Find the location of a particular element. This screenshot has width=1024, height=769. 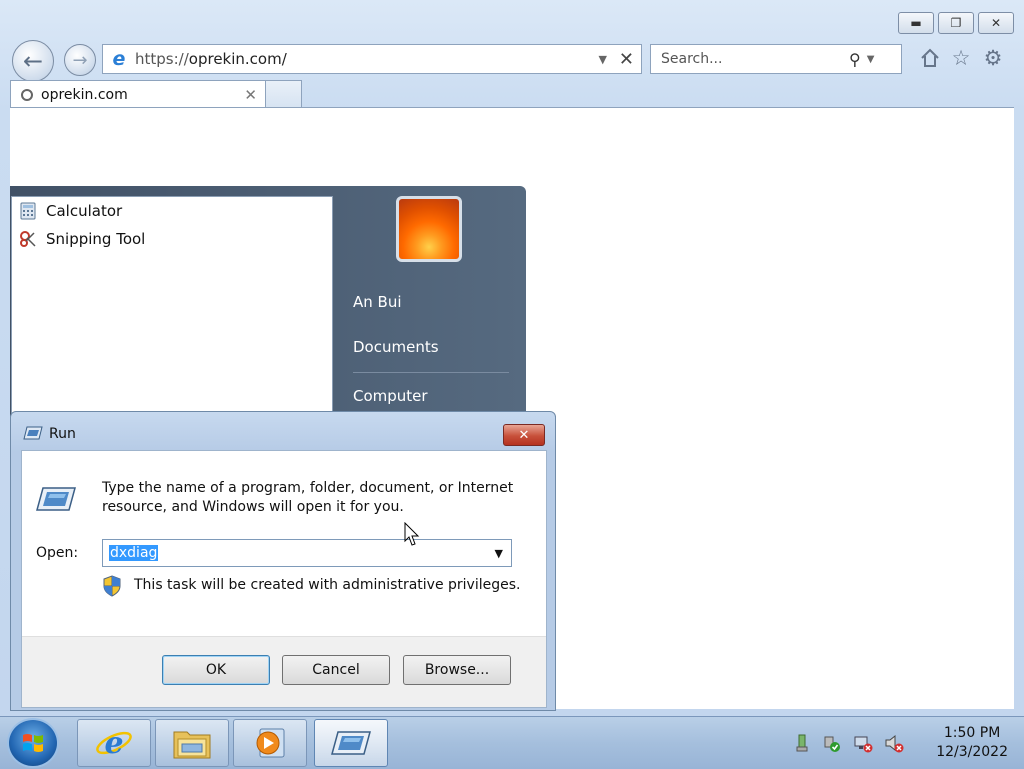

start-menu-computer: Computer is located at coordinates (390, 396).